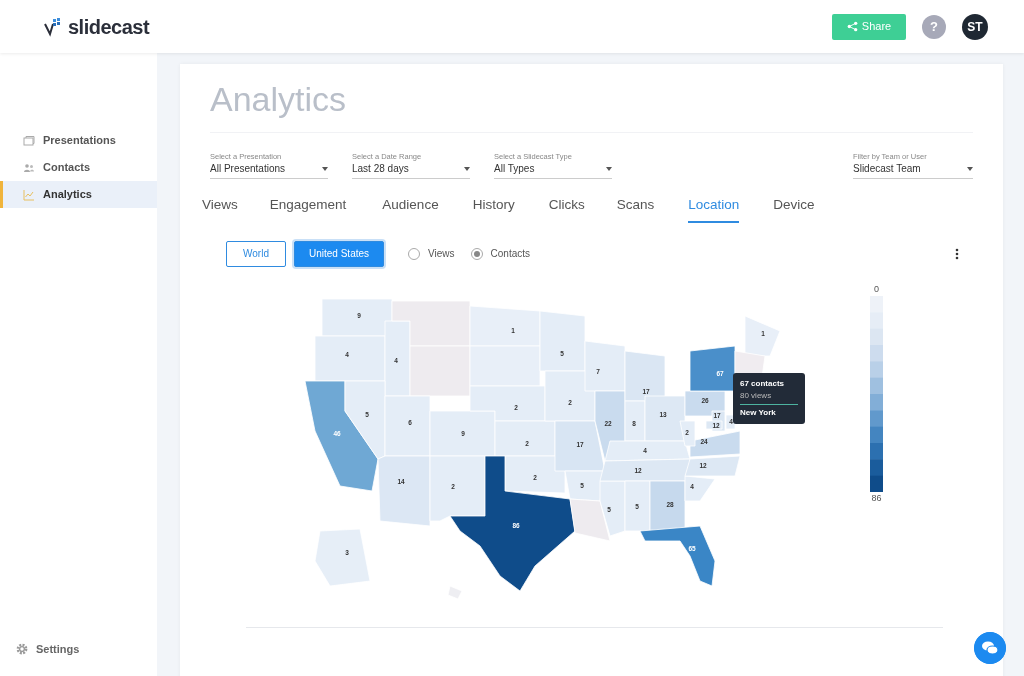 The width and height of the screenshot is (1024, 676). I want to click on region-toggle-button: United States, so click(339, 253).